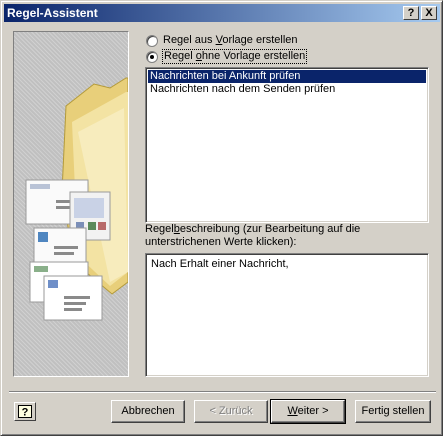 This screenshot has height=436, width=443. Describe the element at coordinates (393, 411) in the screenshot. I see `finish-button: Fertig stellen` at that location.